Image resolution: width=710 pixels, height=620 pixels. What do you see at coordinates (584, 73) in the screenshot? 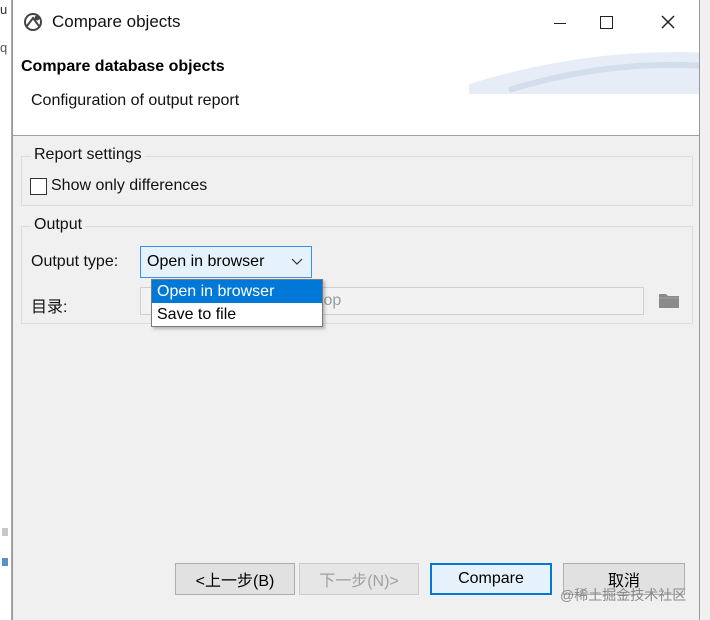
I see `header-decoration` at bounding box center [584, 73].